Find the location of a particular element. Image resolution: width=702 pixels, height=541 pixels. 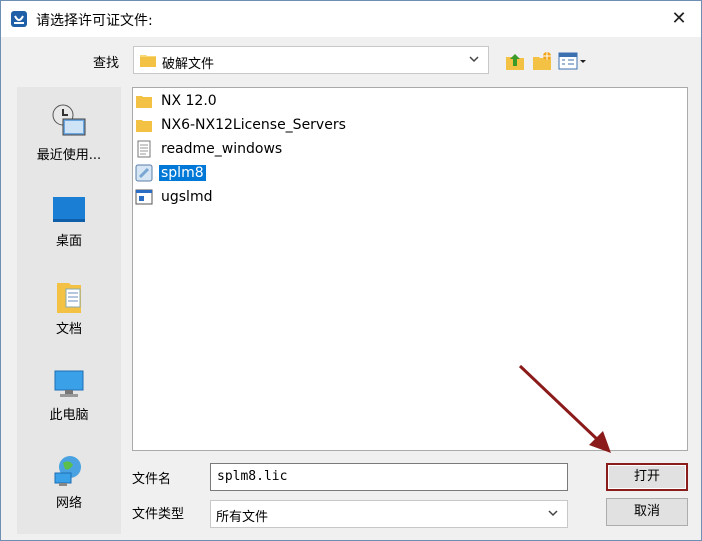

place-network: 网络 is located at coordinates (69, 482).